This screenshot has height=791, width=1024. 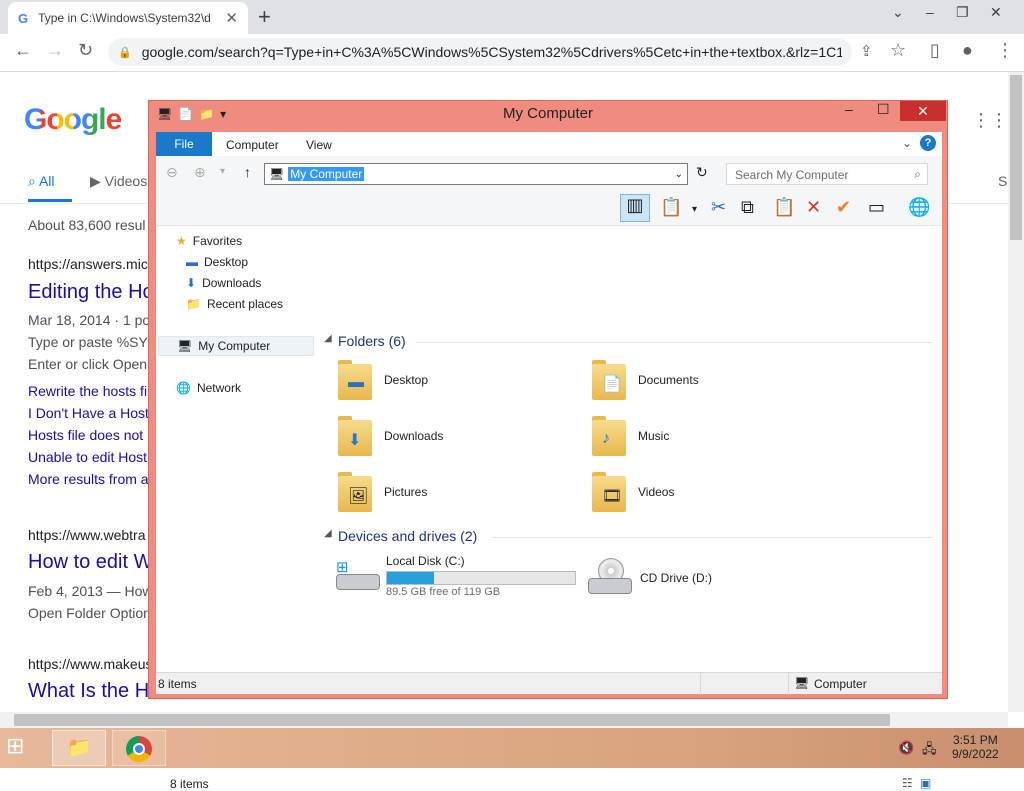 I want to click on network-icon: 🌐, so click(x=183, y=388).